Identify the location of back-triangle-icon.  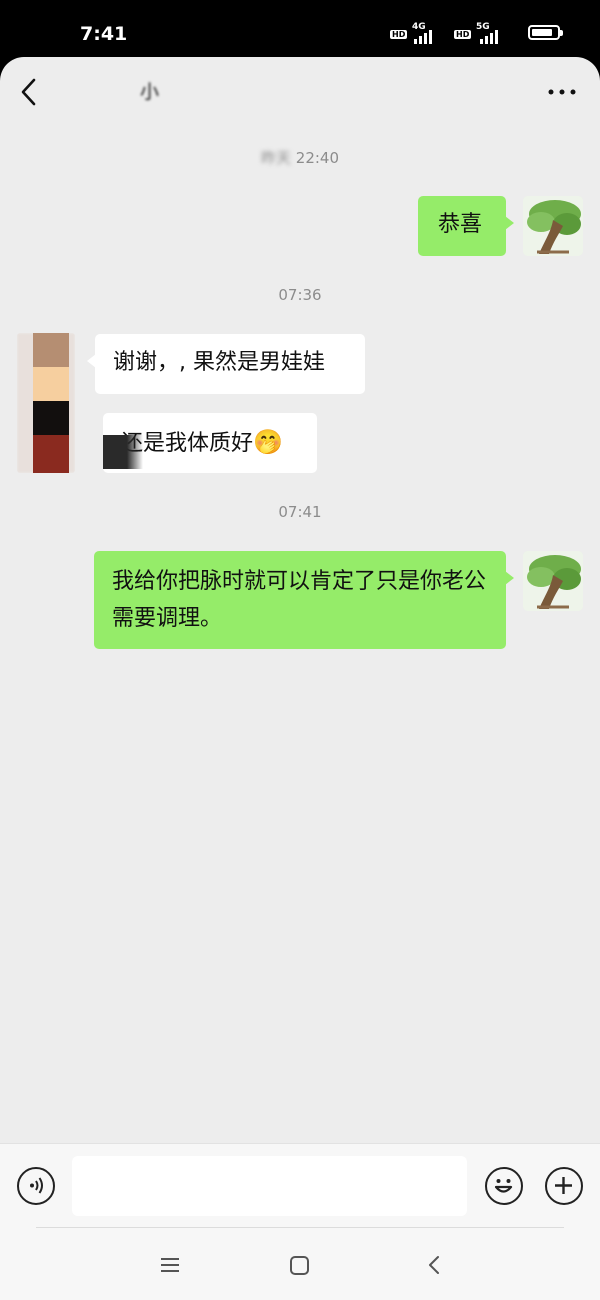
(434, 1265).